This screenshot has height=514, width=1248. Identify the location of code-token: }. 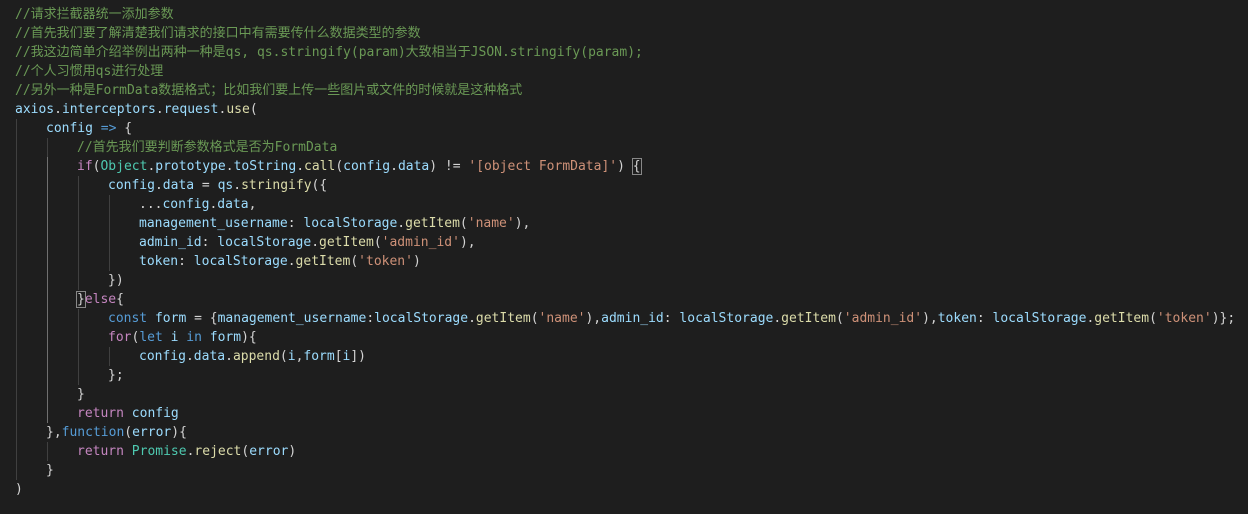
(81, 394).